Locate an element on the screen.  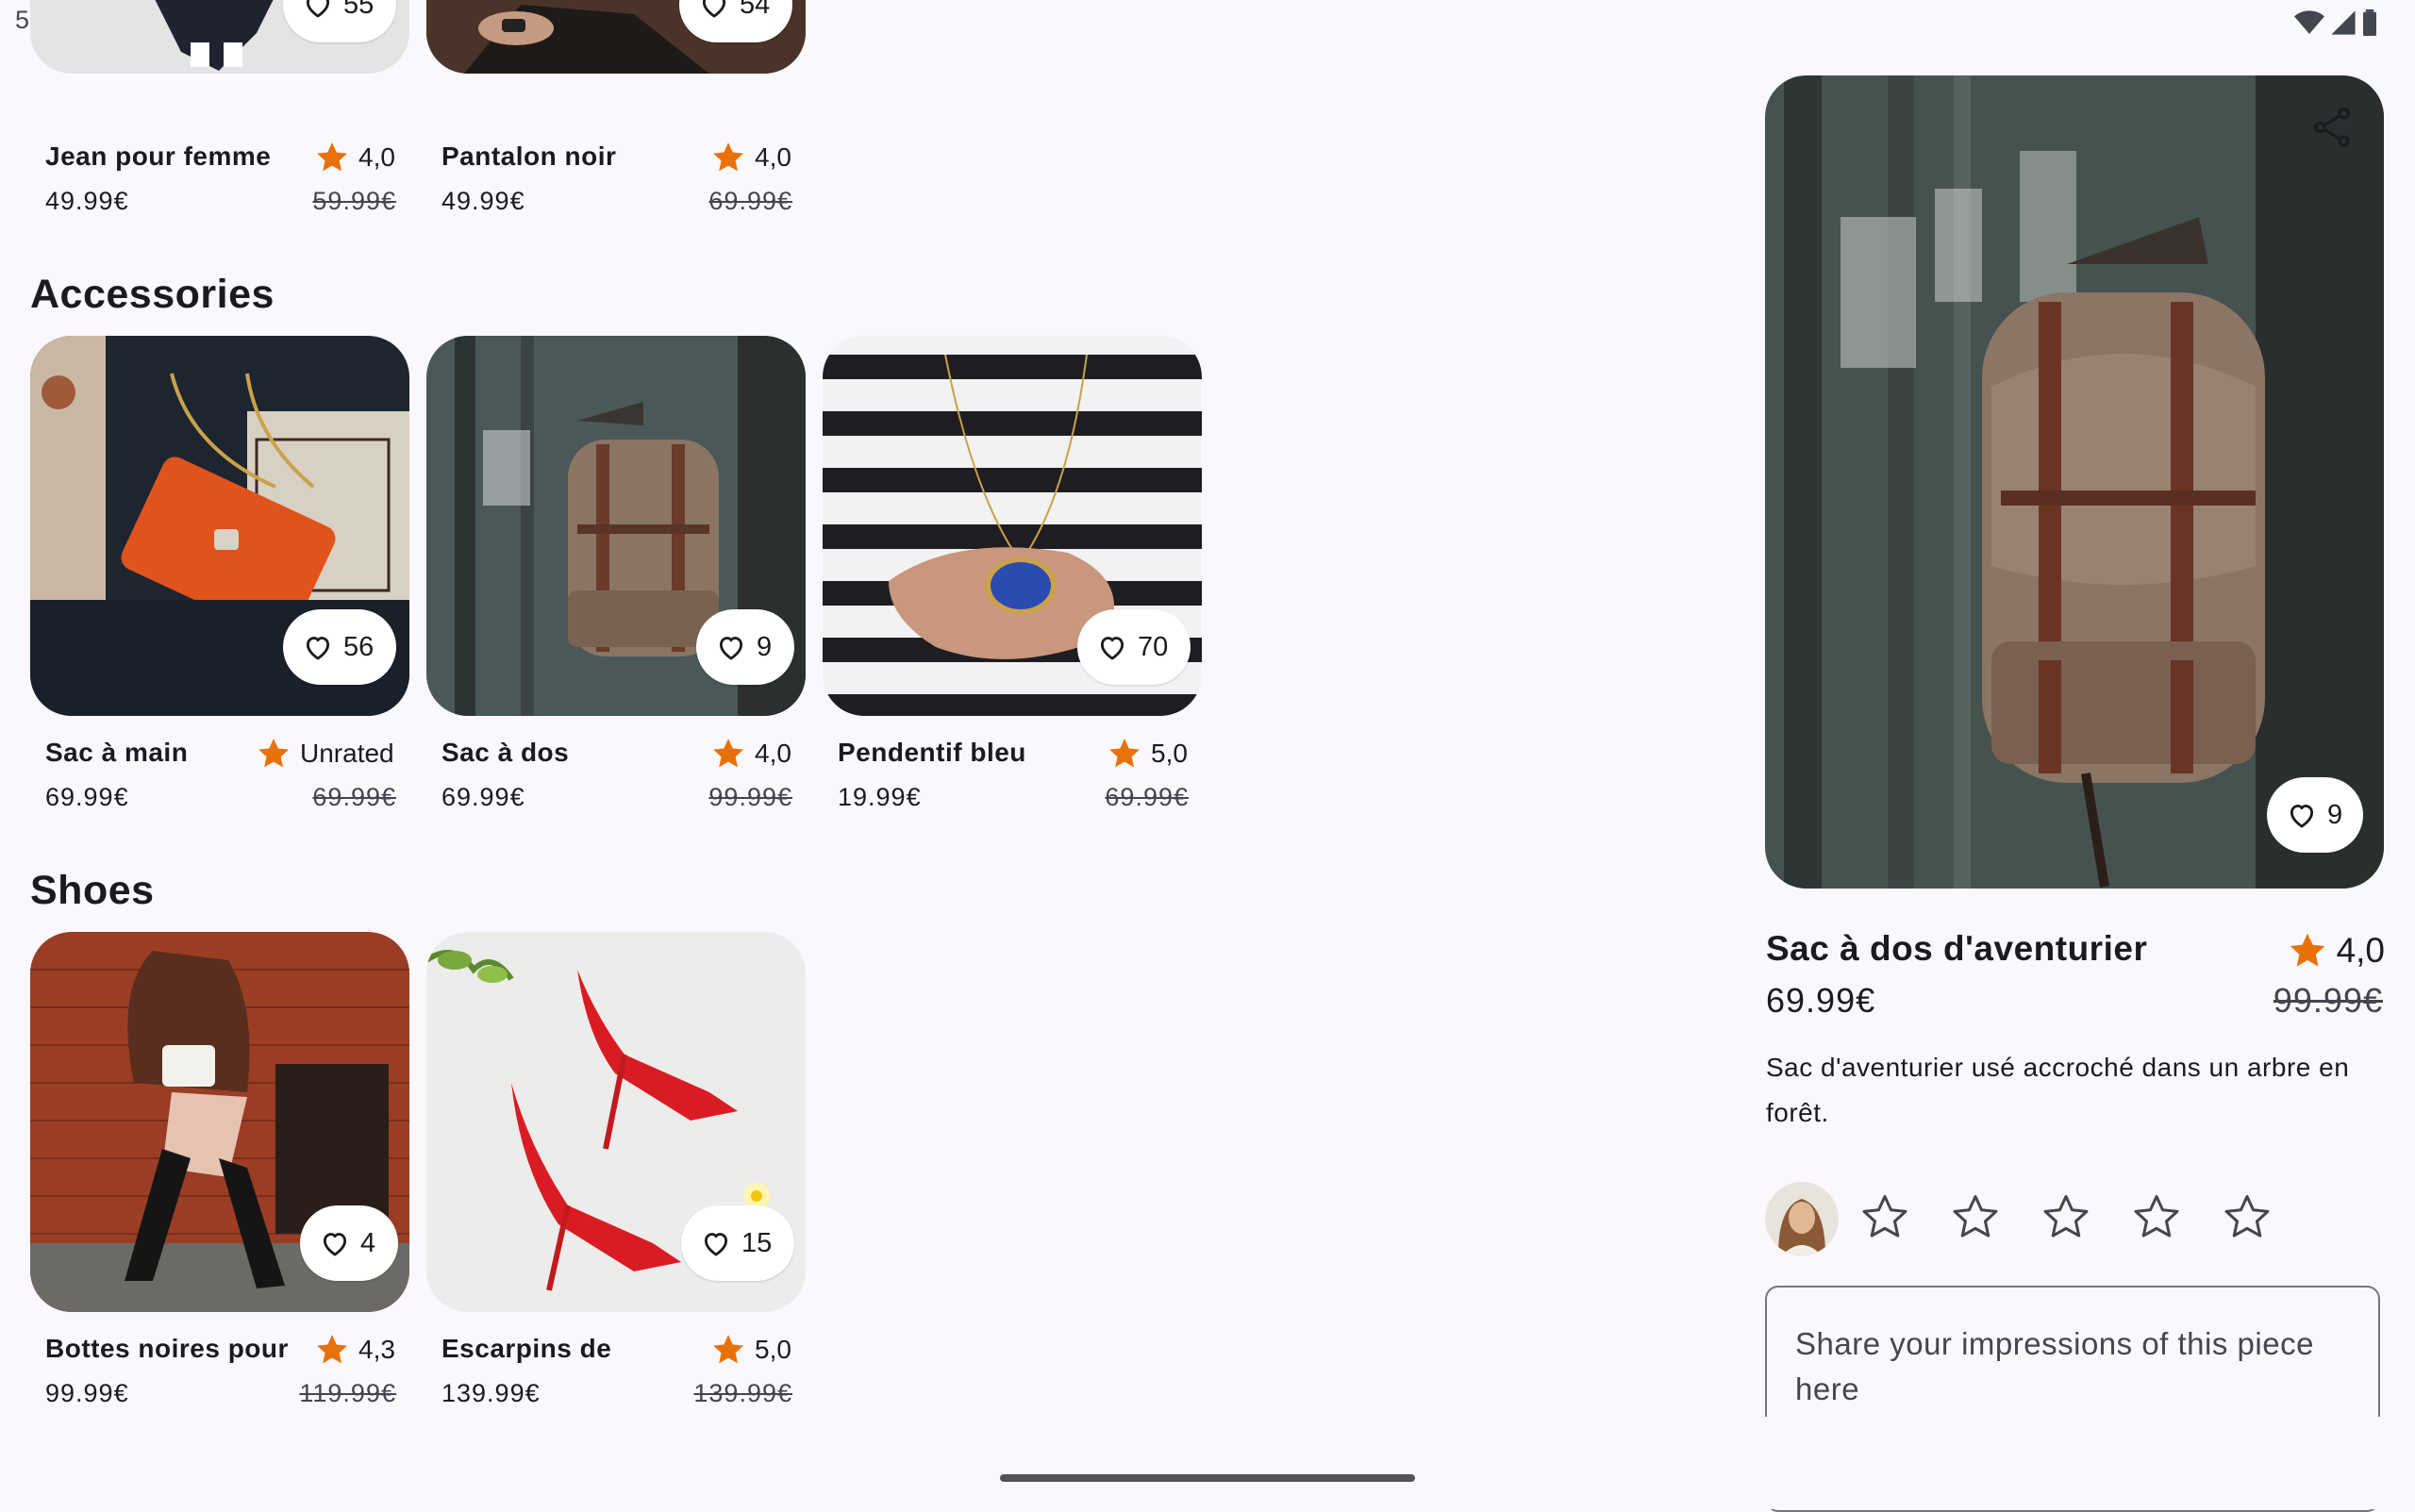
section-title-accessories: Accessories is located at coordinates (152, 294).